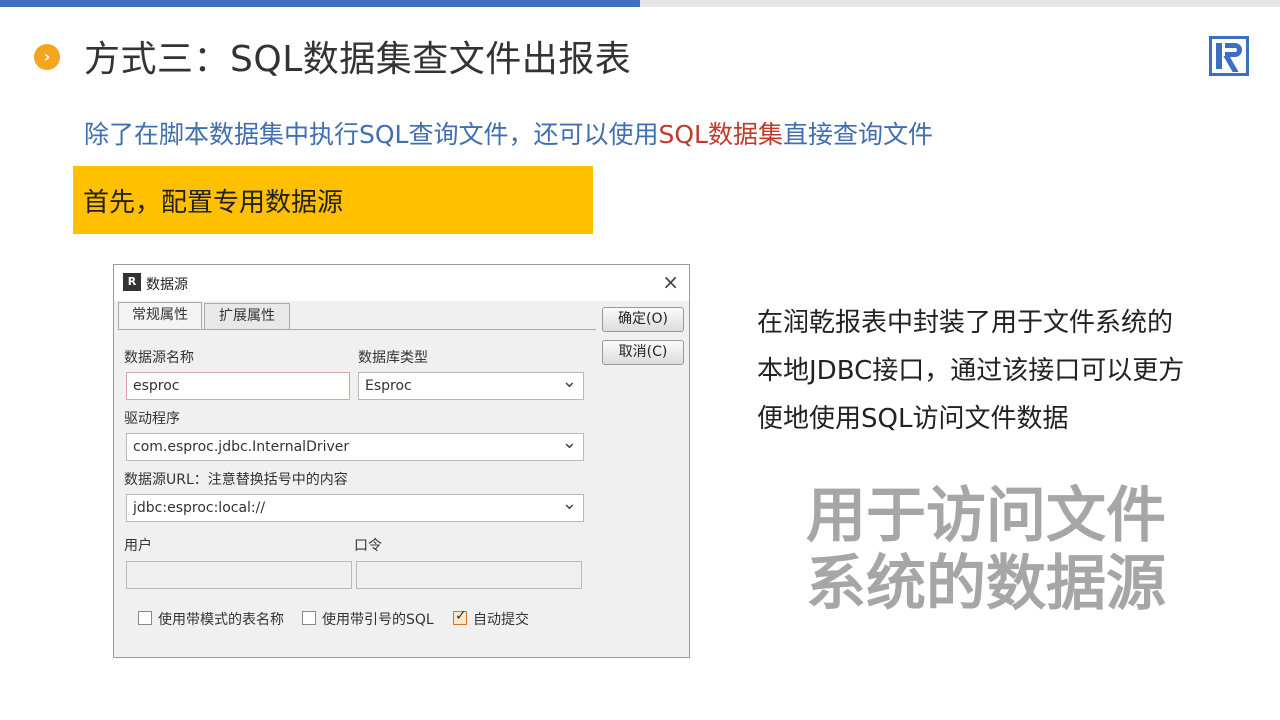 The height and width of the screenshot is (720, 1280). What do you see at coordinates (132, 282) in the screenshot?
I see `app-icon: R` at bounding box center [132, 282].